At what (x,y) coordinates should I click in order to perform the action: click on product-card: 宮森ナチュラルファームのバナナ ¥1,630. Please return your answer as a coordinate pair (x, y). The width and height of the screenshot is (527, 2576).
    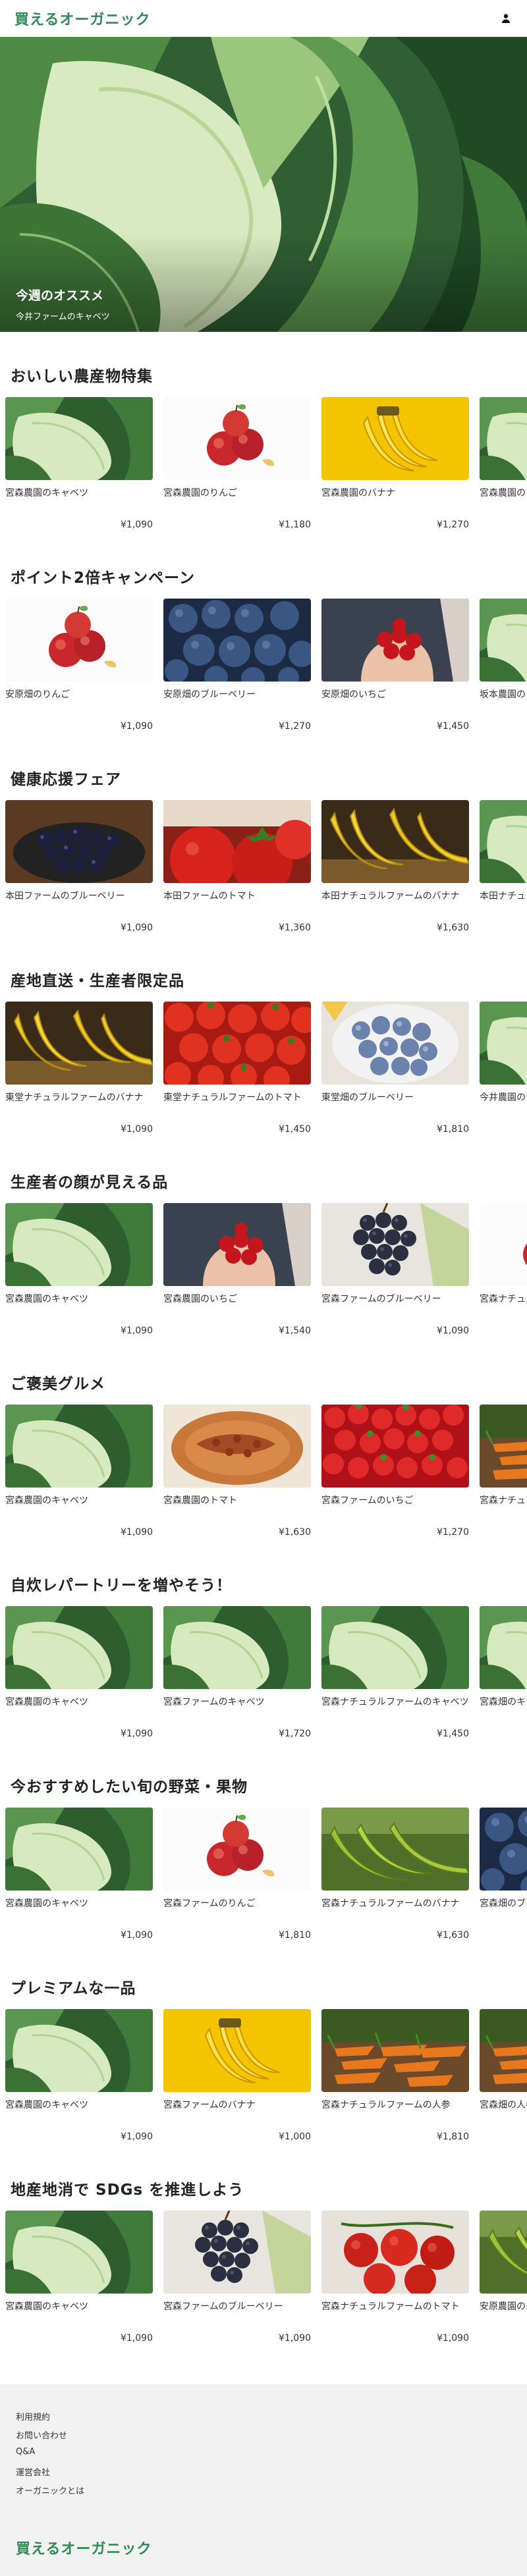
    Looking at the image, I should click on (395, 1874).